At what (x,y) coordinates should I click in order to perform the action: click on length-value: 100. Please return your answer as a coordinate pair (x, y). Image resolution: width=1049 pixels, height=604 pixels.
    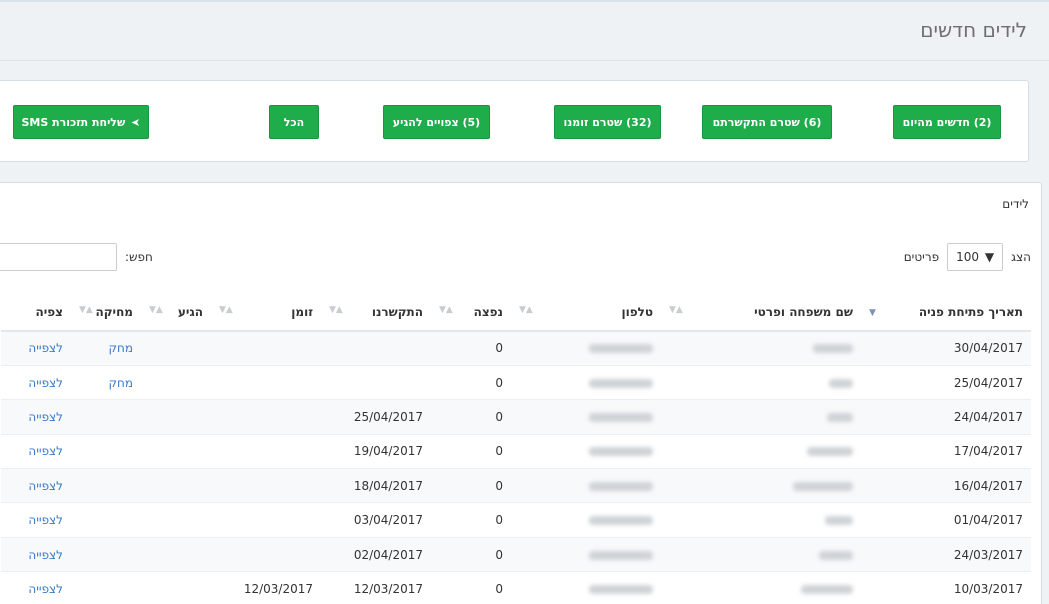
    Looking at the image, I should click on (967, 257).